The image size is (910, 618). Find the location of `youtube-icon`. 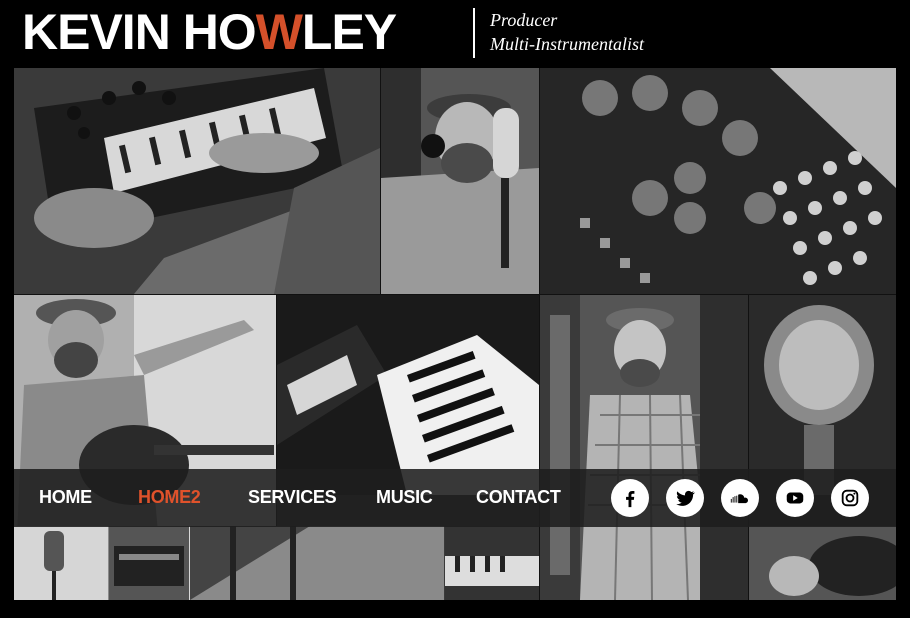

youtube-icon is located at coordinates (795, 498).